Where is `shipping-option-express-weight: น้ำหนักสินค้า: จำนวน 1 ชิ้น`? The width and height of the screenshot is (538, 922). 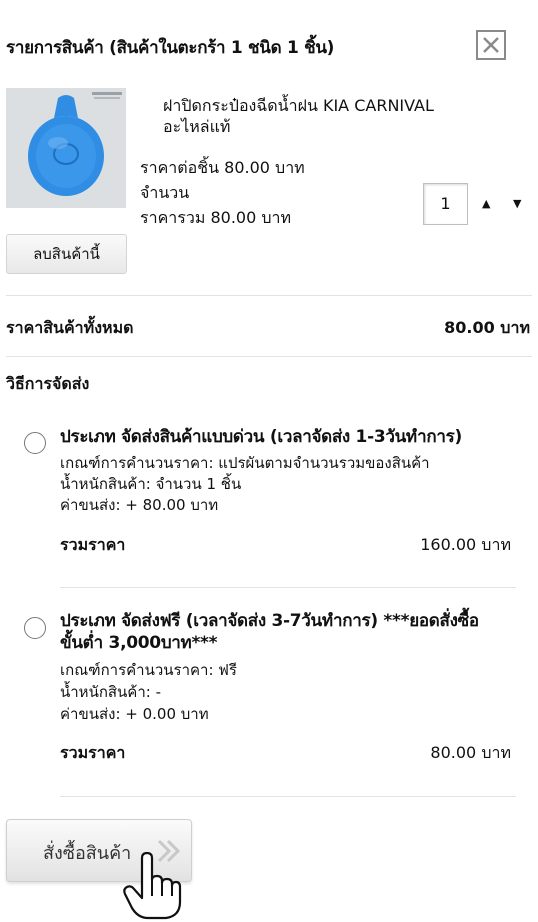 shipping-option-express-weight: น้ำหนักสินค้า: จำนวน 1 ชิ้น is located at coordinates (151, 484).